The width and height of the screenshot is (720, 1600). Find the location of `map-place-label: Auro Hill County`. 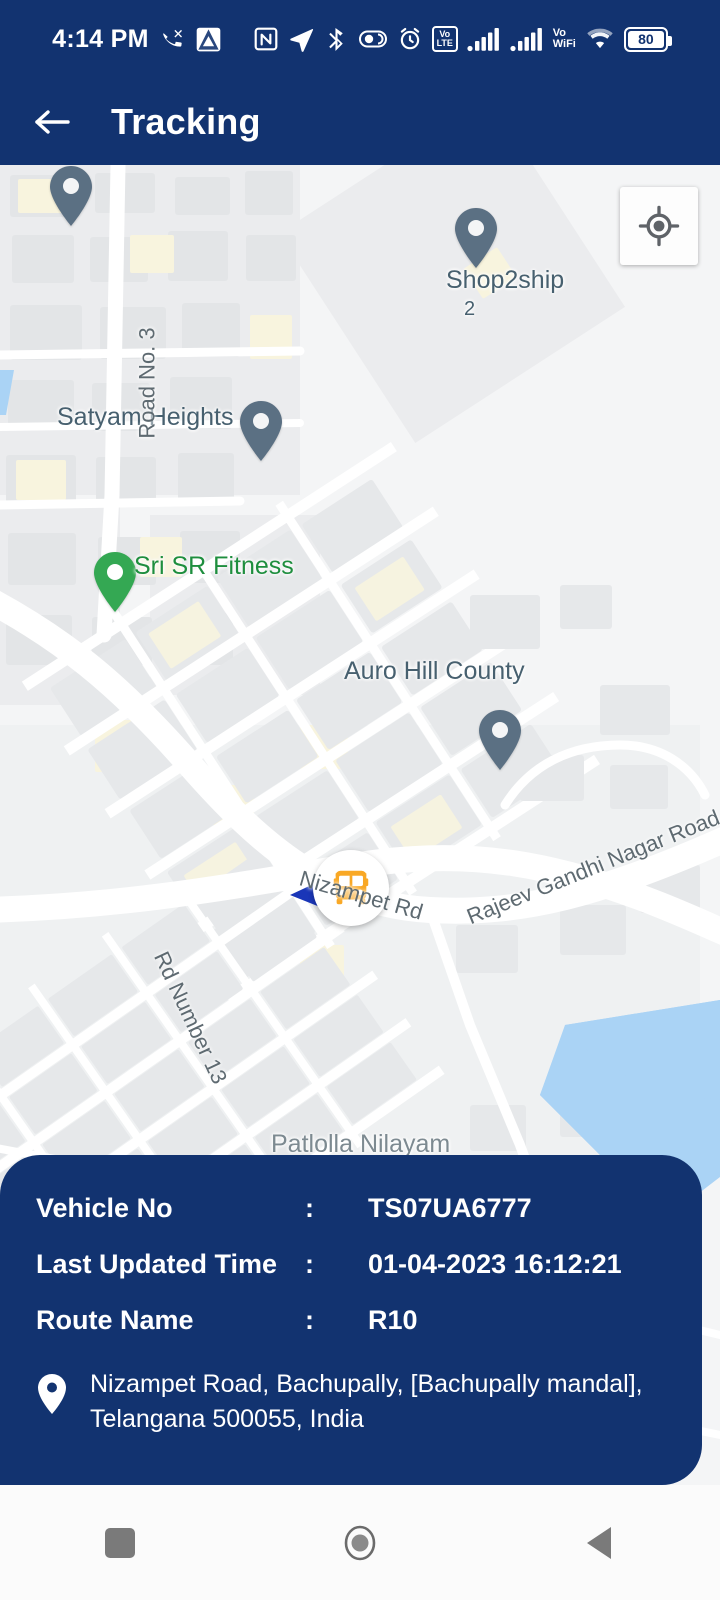

map-place-label: Auro Hill County is located at coordinates (434, 671).